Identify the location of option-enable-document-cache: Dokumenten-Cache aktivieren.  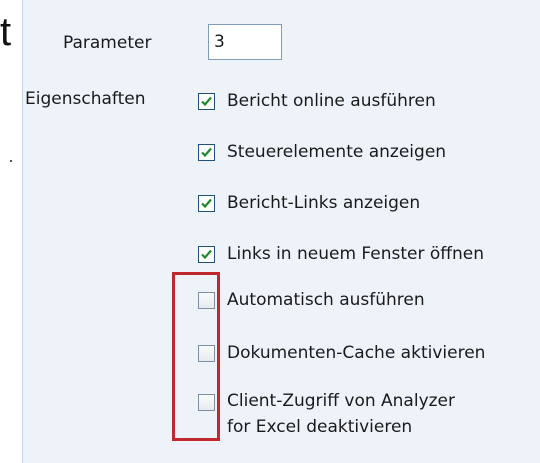
(341, 353).